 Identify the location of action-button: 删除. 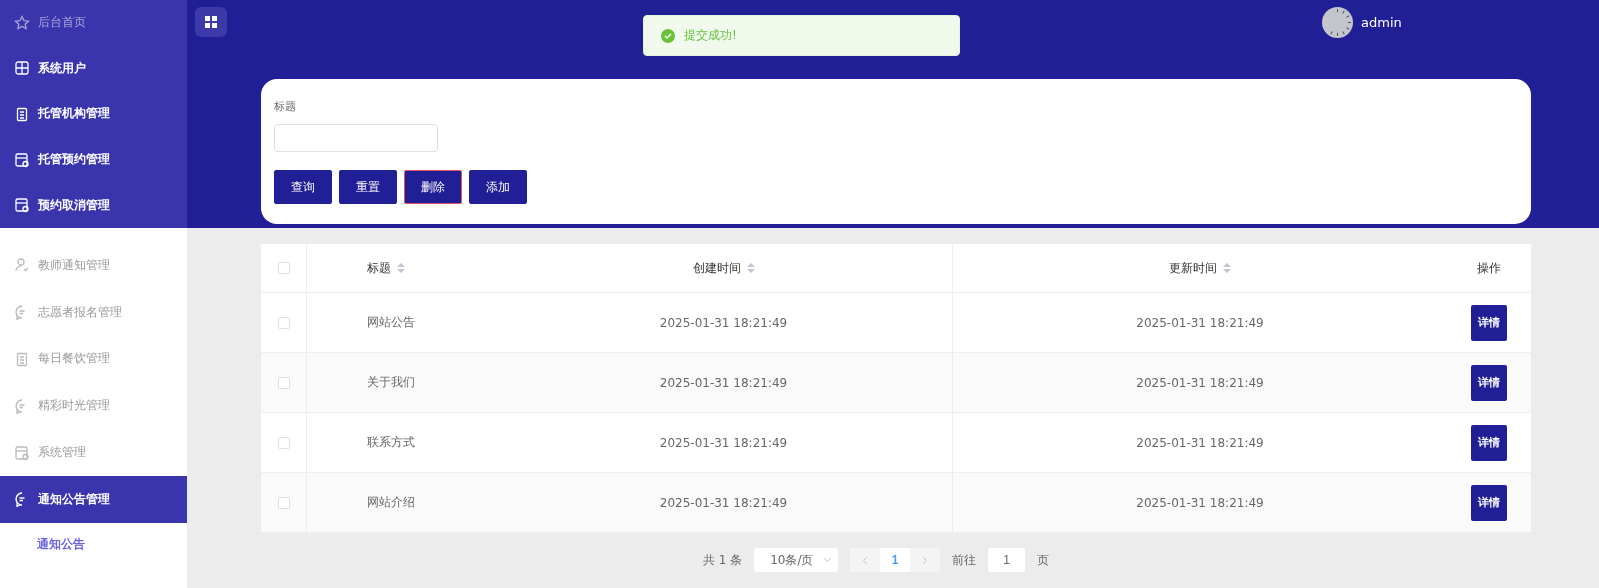
(433, 187).